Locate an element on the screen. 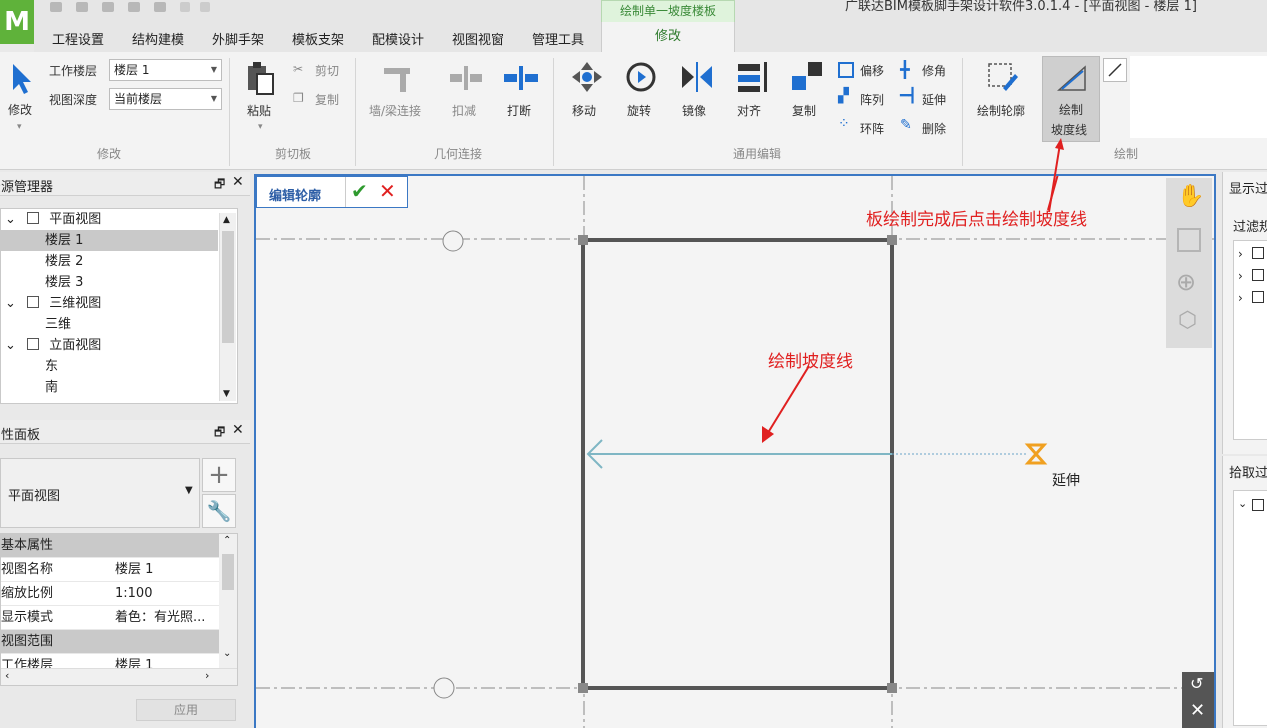 The width and height of the screenshot is (1267, 728). quick-new-icon is located at coordinates (56, 7).